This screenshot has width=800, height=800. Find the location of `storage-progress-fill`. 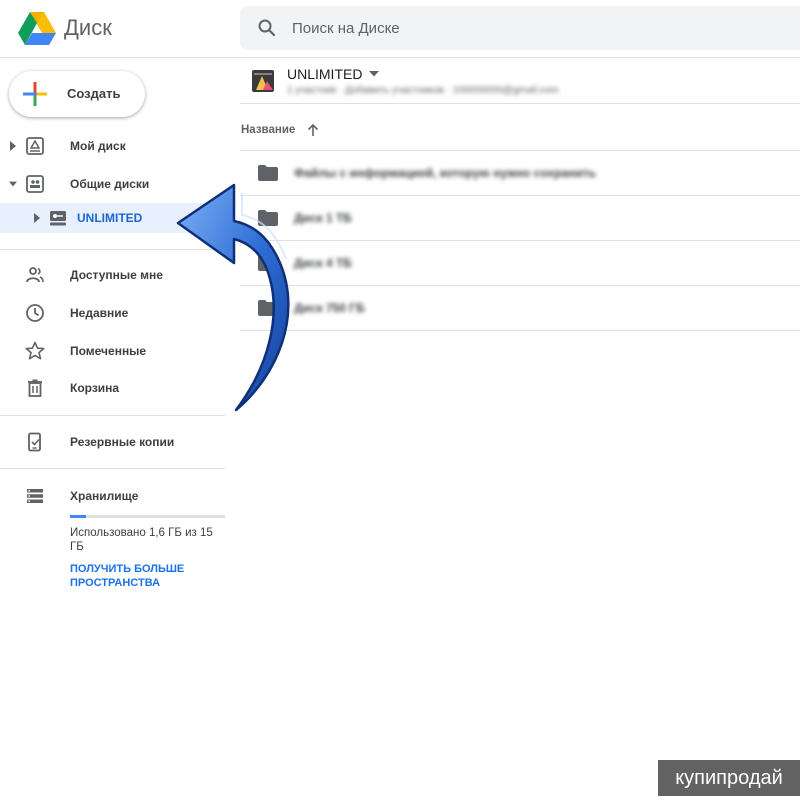

storage-progress-fill is located at coordinates (78, 516).